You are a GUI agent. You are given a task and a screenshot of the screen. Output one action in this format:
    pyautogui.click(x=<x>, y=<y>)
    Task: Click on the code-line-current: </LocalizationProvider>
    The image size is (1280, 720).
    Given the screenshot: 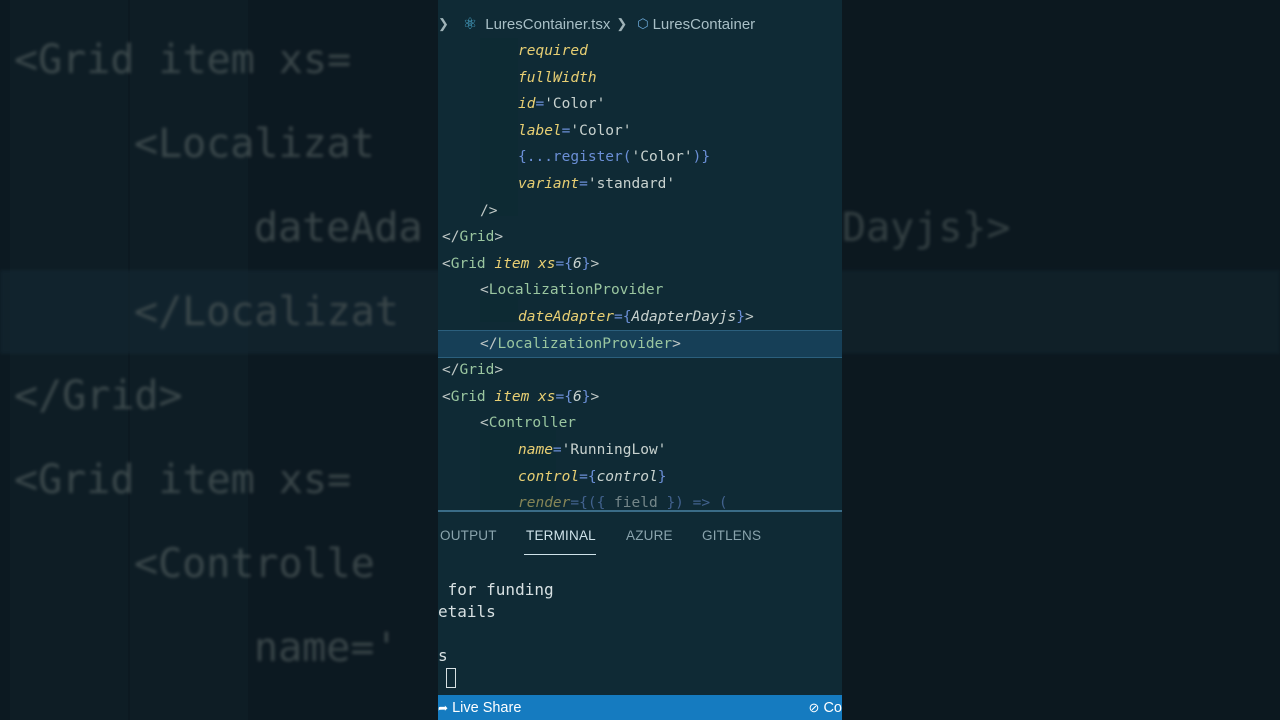 What is the action you would take?
    pyautogui.click(x=640, y=344)
    